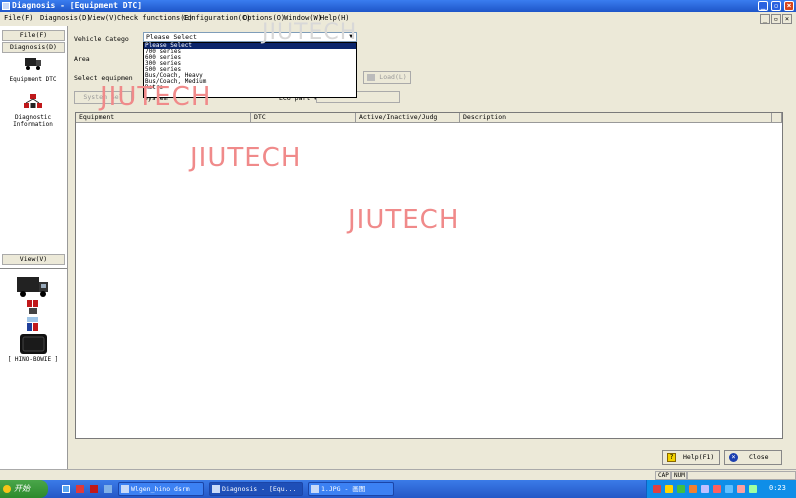  I want to click on load-icon, so click(371, 77).